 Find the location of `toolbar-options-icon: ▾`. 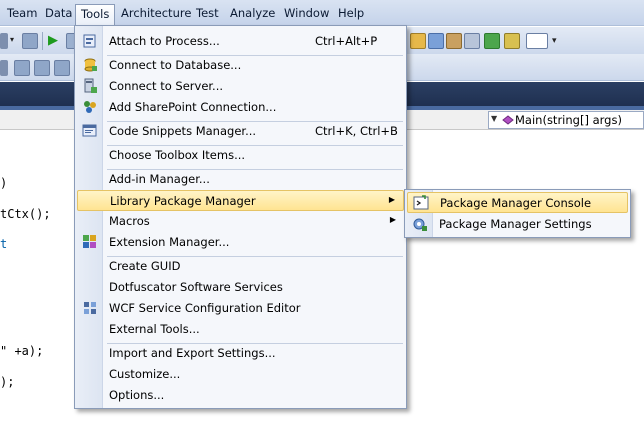

toolbar-options-icon: ▾ is located at coordinates (558, 41).